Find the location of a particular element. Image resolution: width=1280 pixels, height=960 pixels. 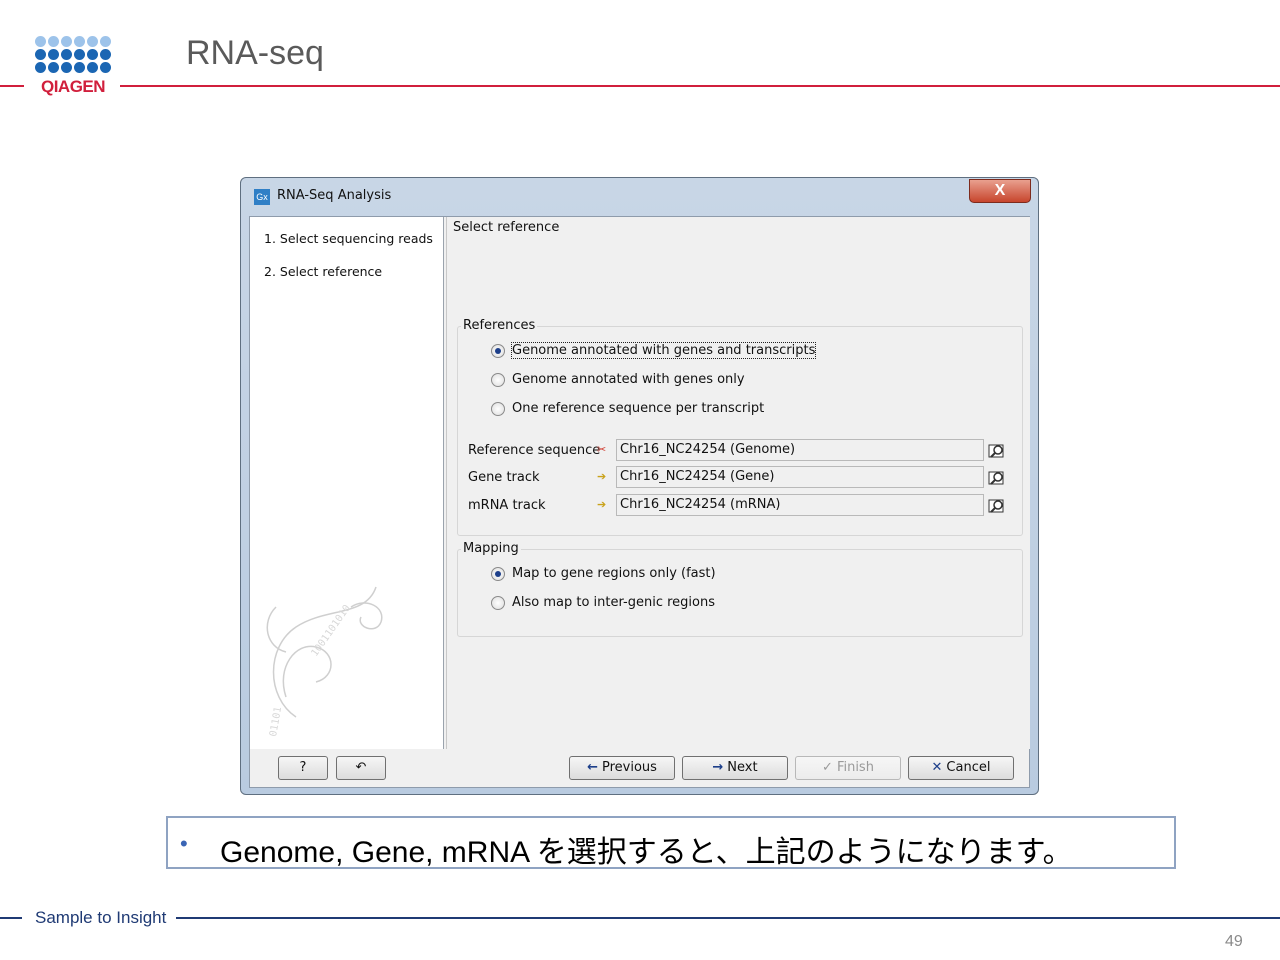

gene-track-field: Chr16_NC24254 (Gene) is located at coordinates (800, 477).